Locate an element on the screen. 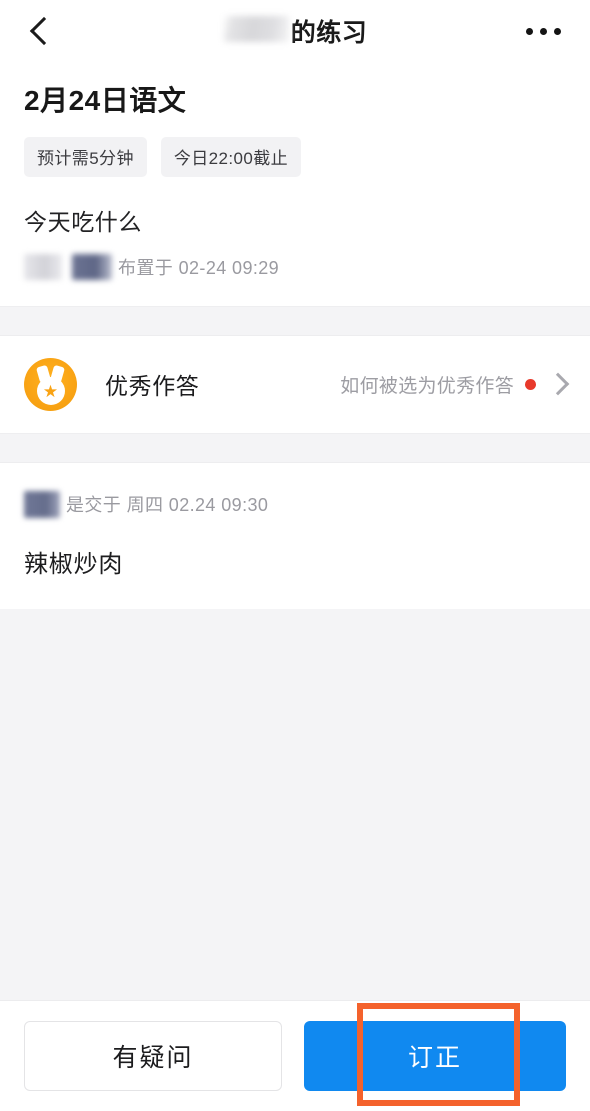  excellent-answer-hint: 如何被选为优秀作答 is located at coordinates (427, 386).